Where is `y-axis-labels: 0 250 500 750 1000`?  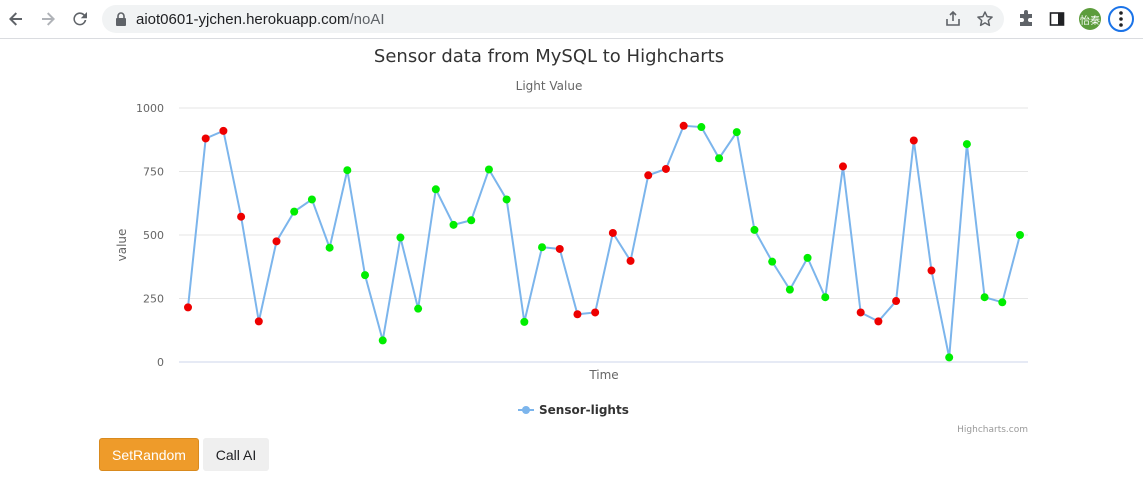
y-axis-labels: 0 250 500 750 1000 is located at coordinates (150, 235).